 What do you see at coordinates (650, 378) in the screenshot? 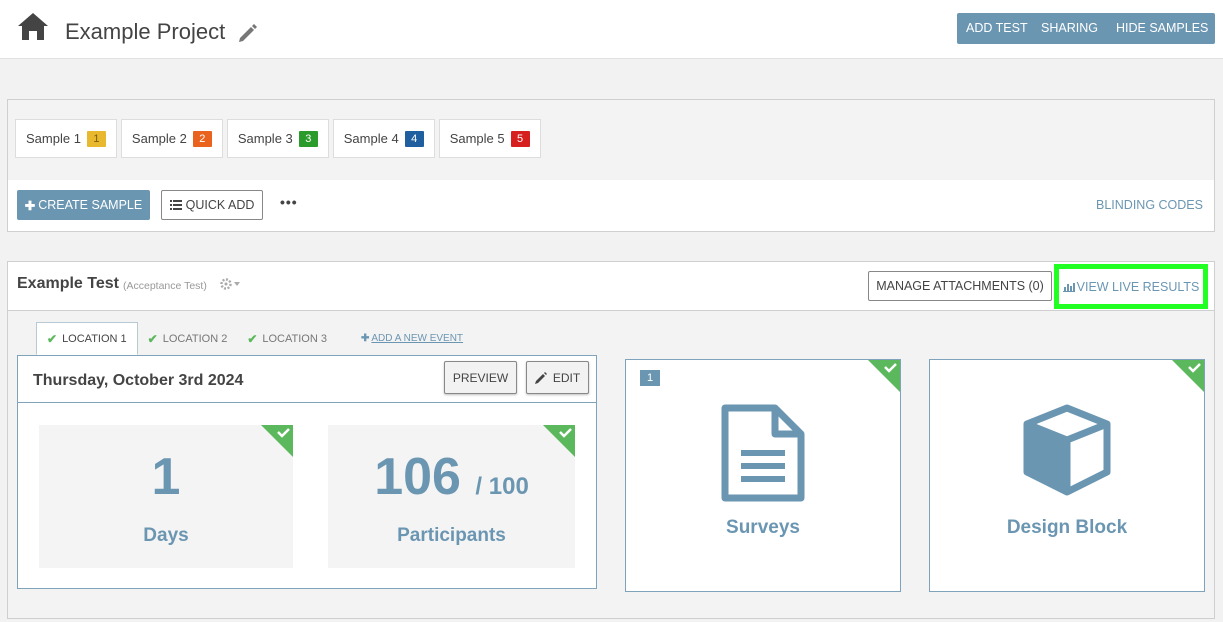
I see `surveys-count-badge: 1` at bounding box center [650, 378].